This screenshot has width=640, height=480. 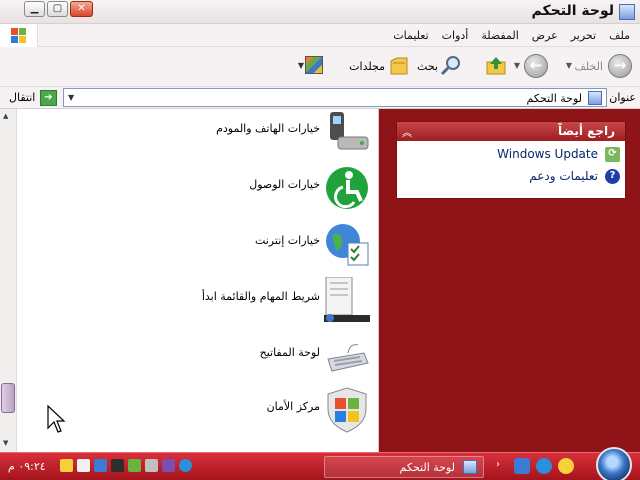 What do you see at coordinates (498, 464) in the screenshot?
I see `quick-launch-expand-icon: ›` at bounding box center [498, 464].